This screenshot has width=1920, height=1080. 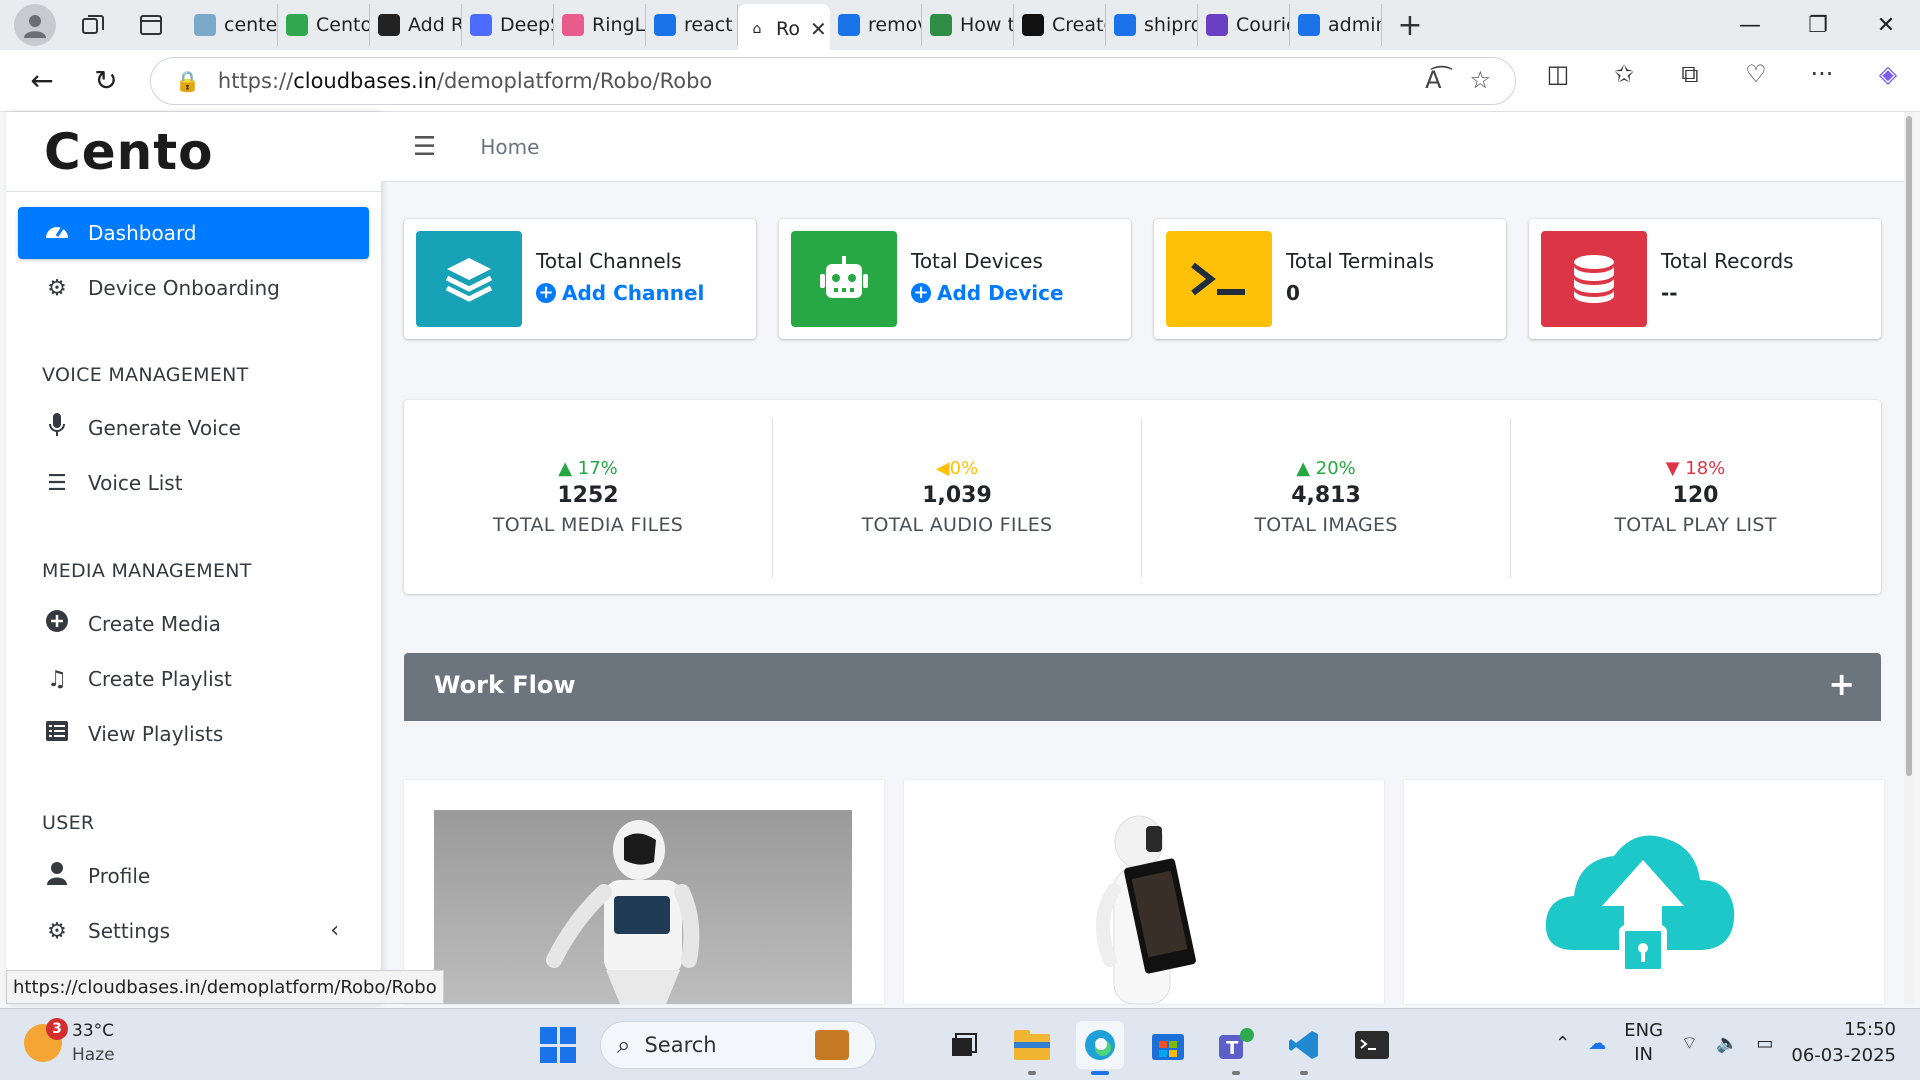 What do you see at coordinates (193, 876) in the screenshot?
I see `sidebar-item-profile: Profile` at bounding box center [193, 876].